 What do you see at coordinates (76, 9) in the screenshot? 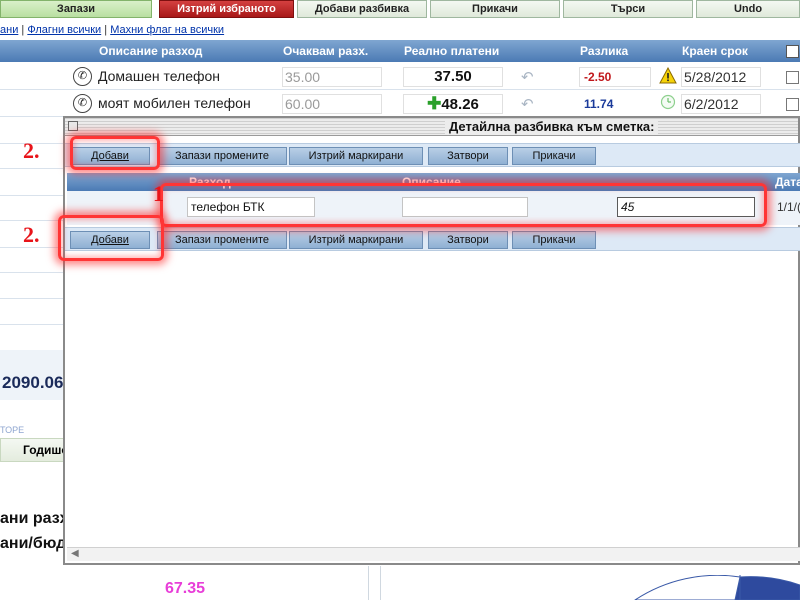
I see `save-button: Запази` at bounding box center [76, 9].